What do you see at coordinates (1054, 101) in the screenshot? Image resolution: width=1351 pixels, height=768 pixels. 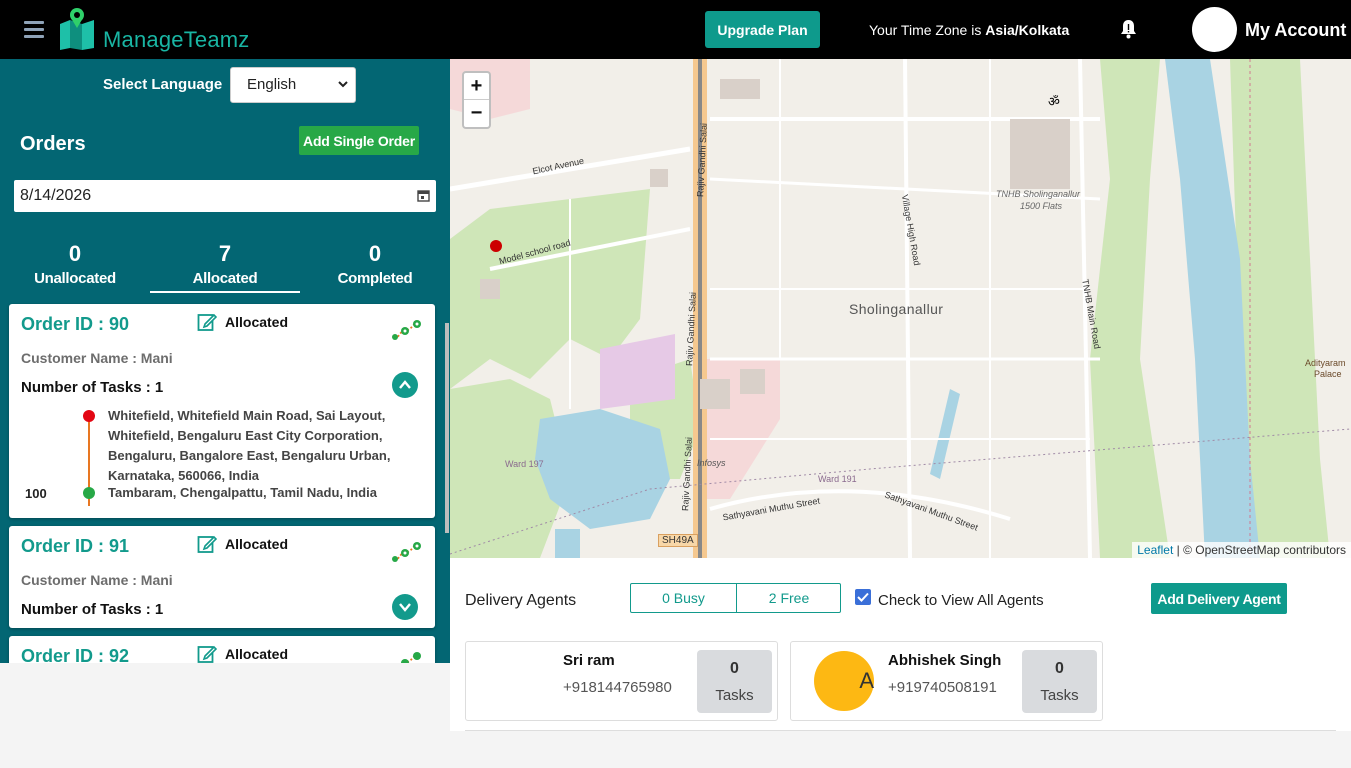 I see `temple-icon: ॐ` at bounding box center [1054, 101].